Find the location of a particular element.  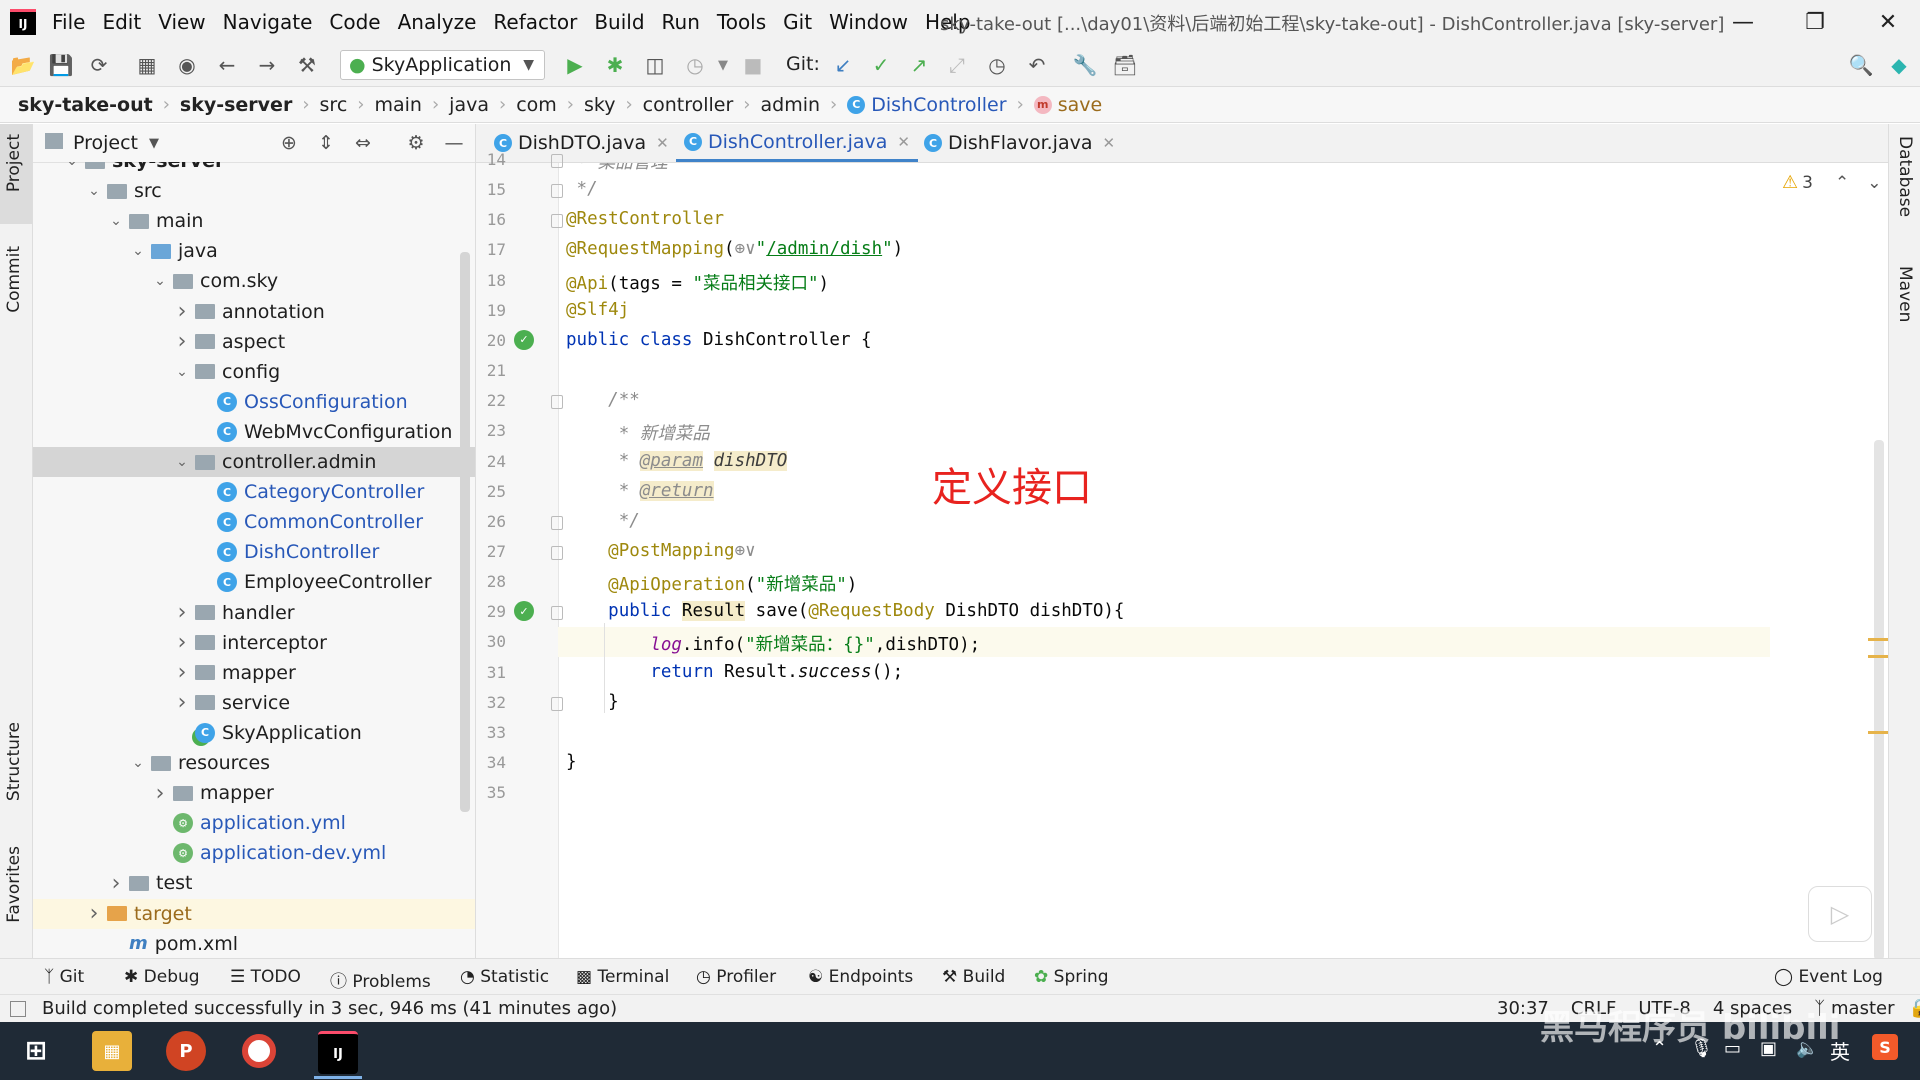

tree-scrollbar is located at coordinates (465, 532).